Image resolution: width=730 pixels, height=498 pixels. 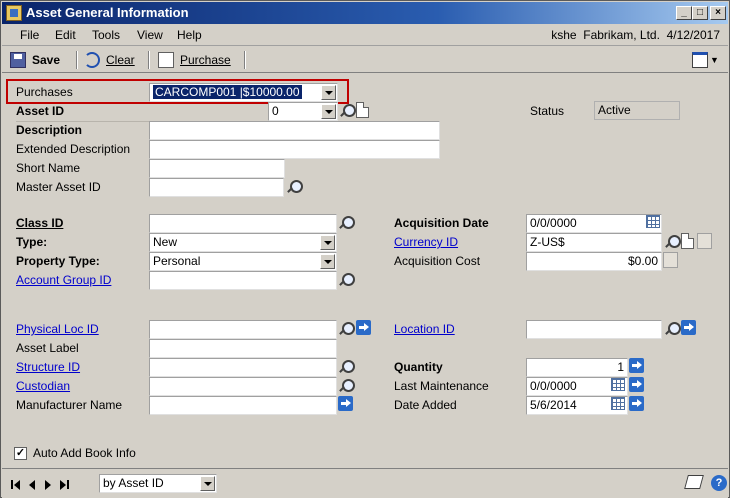 I want to click on next-record-icon, so click(x=48, y=485).